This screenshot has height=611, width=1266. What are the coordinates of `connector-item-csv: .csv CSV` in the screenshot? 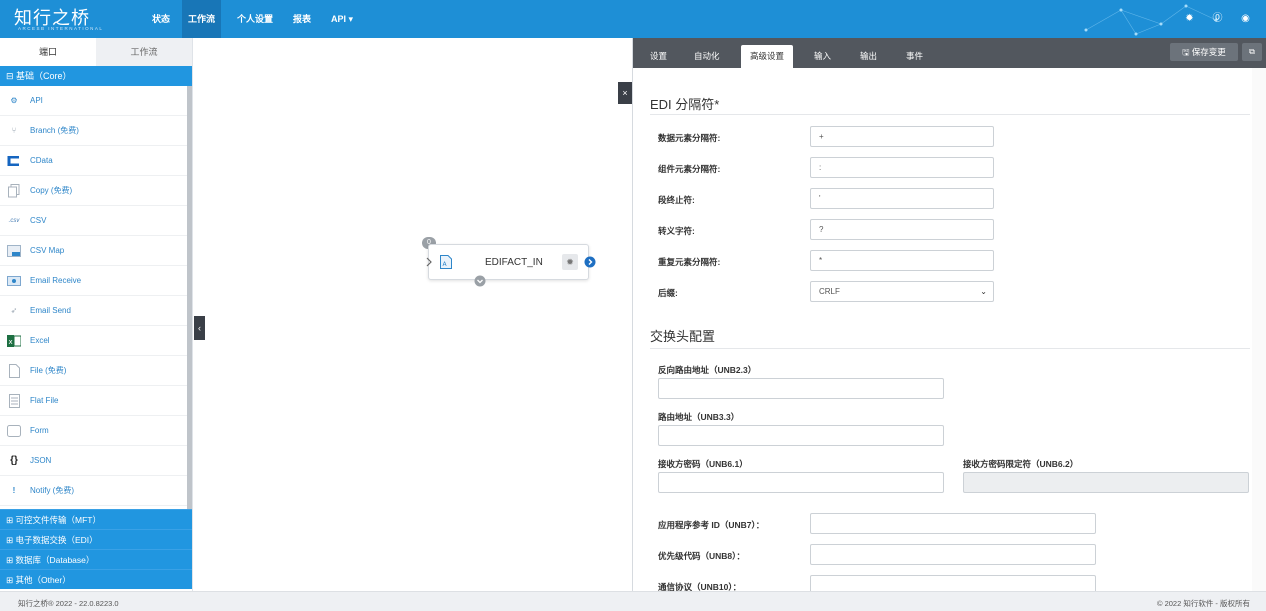 It's located at (93, 221).